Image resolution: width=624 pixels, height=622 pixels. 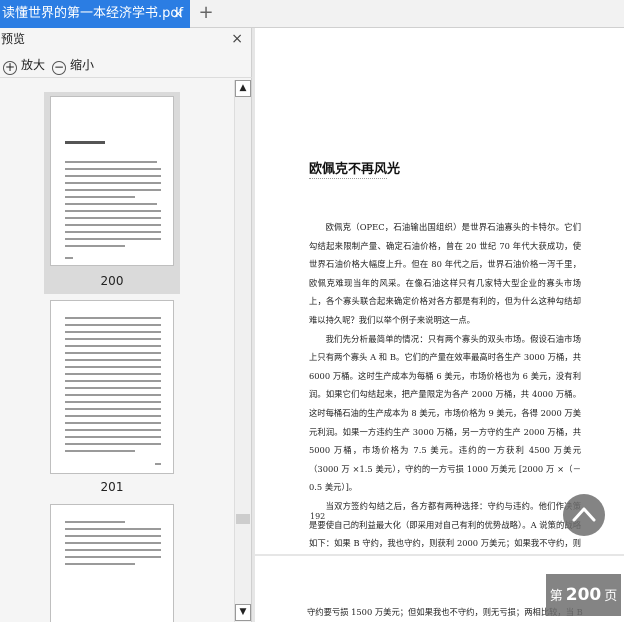 What do you see at coordinates (59, 67) in the screenshot?
I see `zoom-out-icon: −` at bounding box center [59, 67].